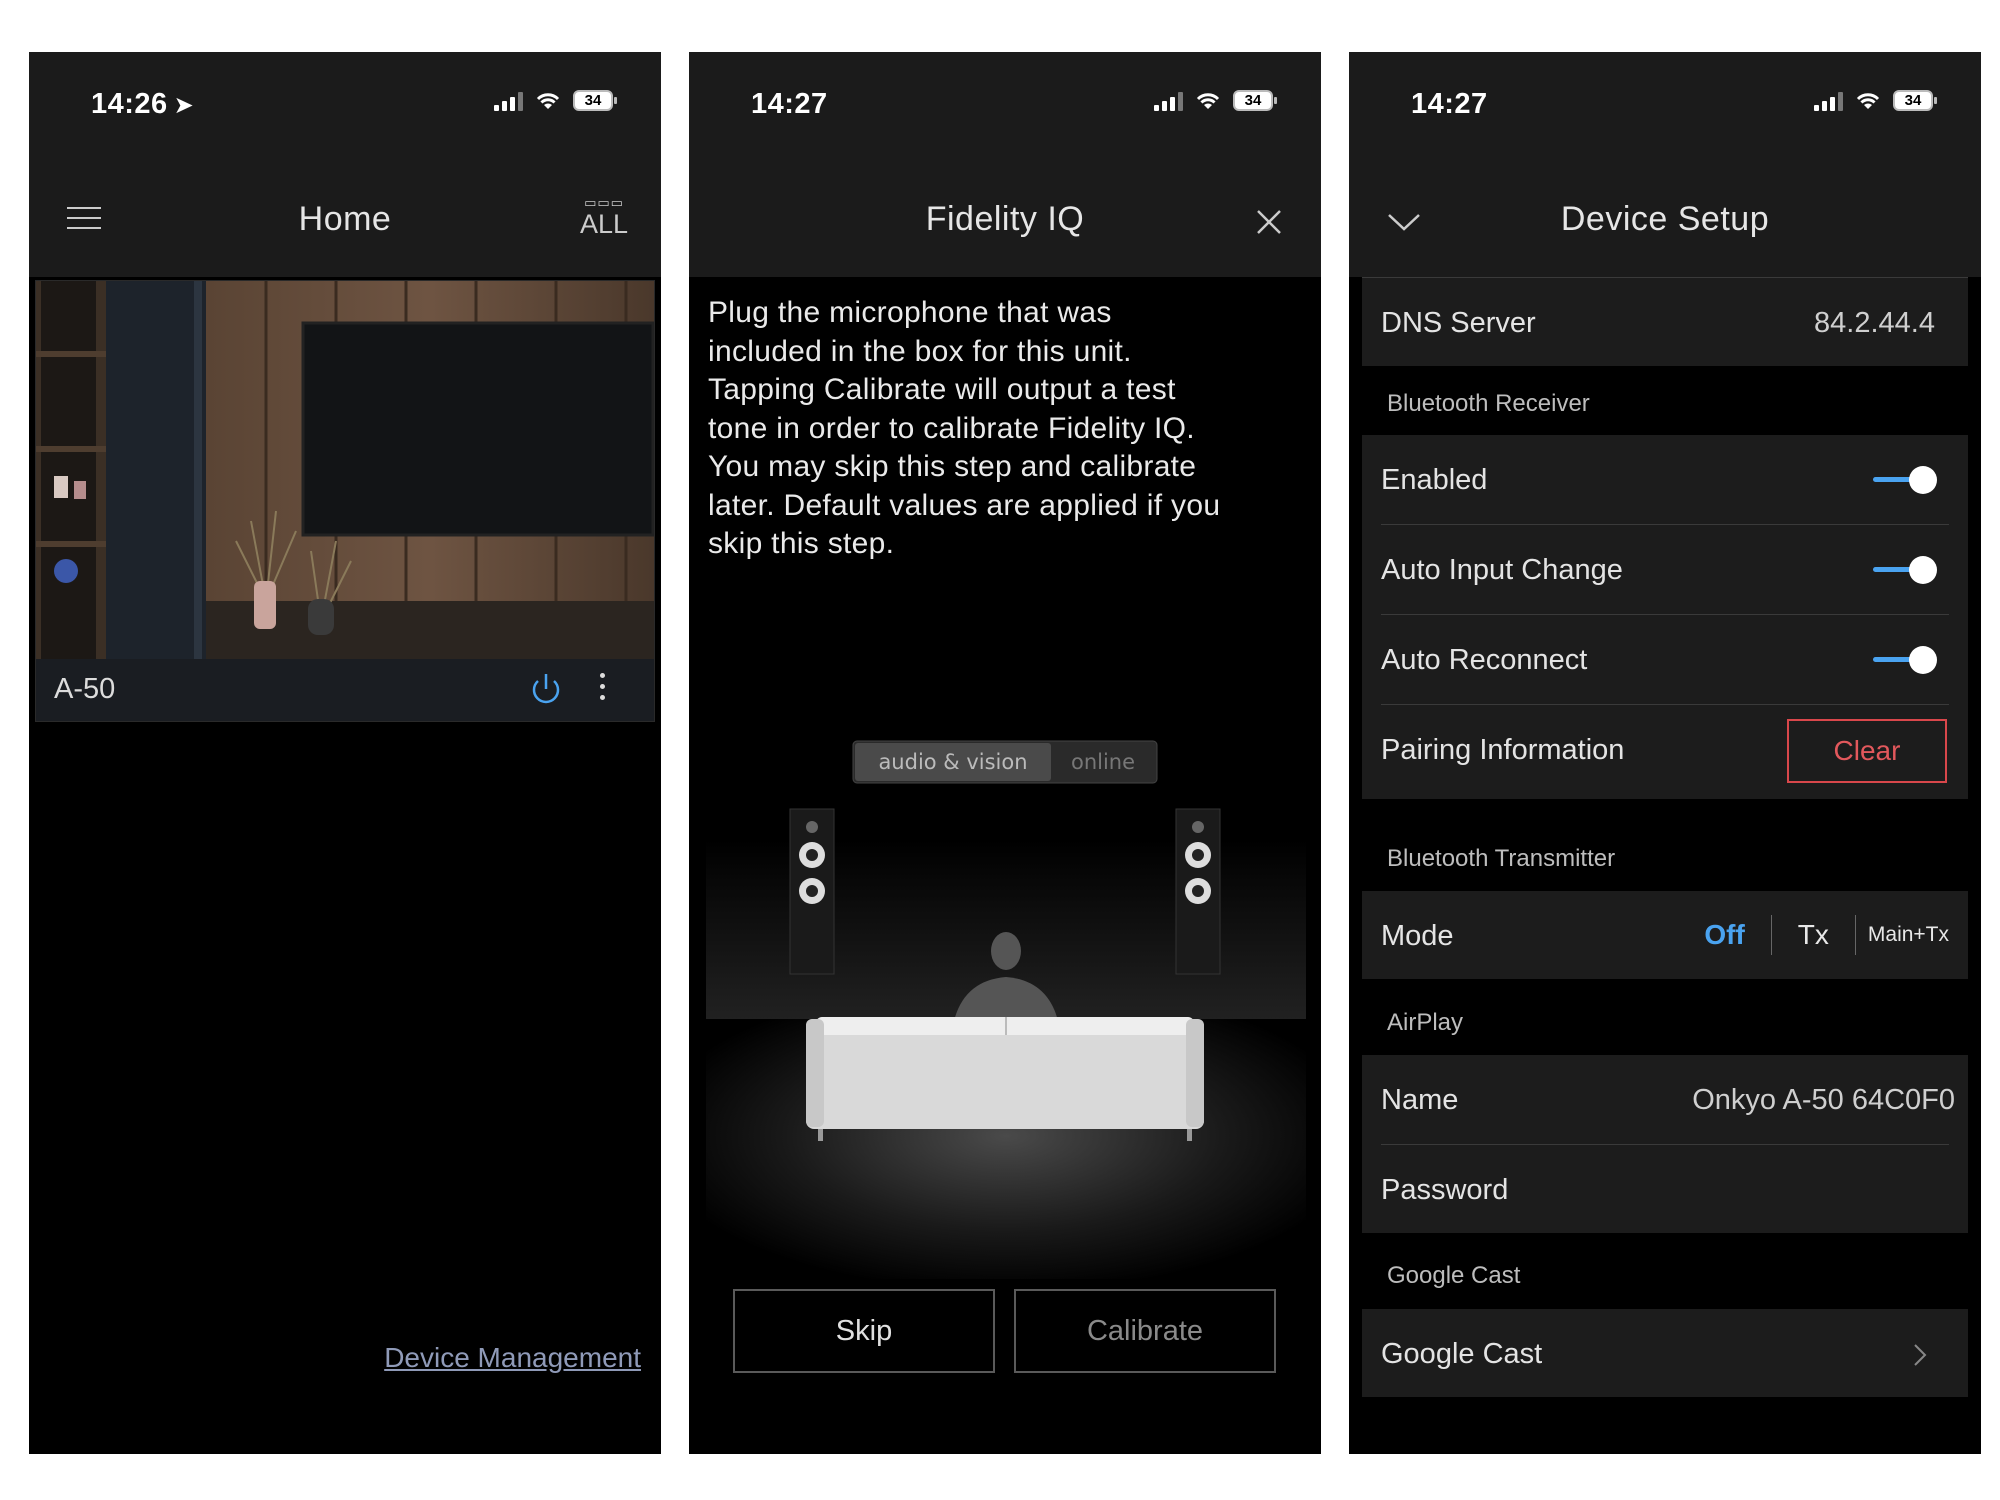 Image resolution: width=2000 pixels, height=1500 pixels. I want to click on mode-main-tx-option: Main+Tx, so click(1902, 935).